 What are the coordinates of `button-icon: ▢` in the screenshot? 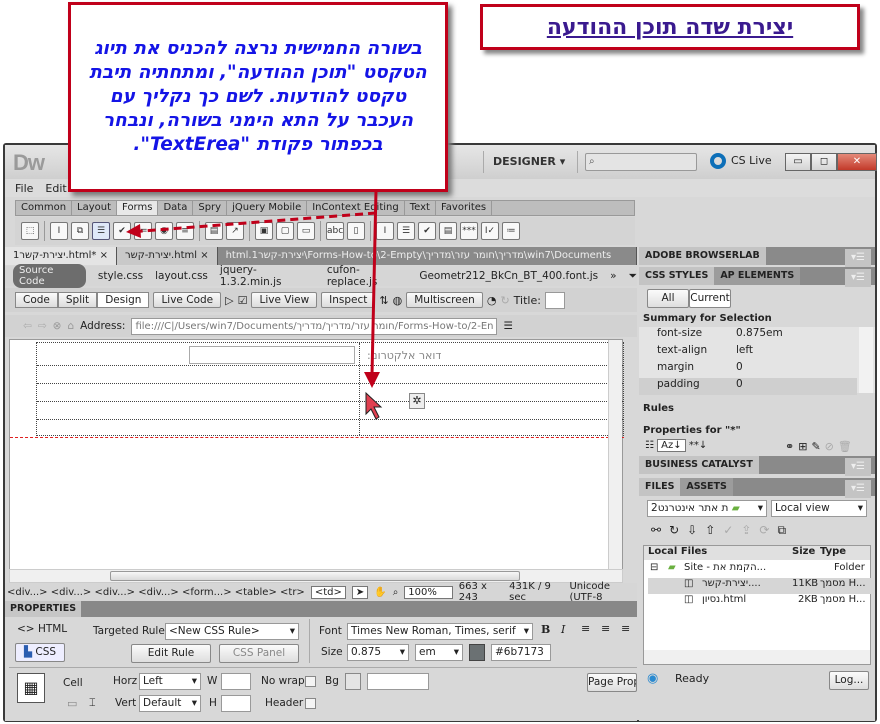 It's located at (285, 231).